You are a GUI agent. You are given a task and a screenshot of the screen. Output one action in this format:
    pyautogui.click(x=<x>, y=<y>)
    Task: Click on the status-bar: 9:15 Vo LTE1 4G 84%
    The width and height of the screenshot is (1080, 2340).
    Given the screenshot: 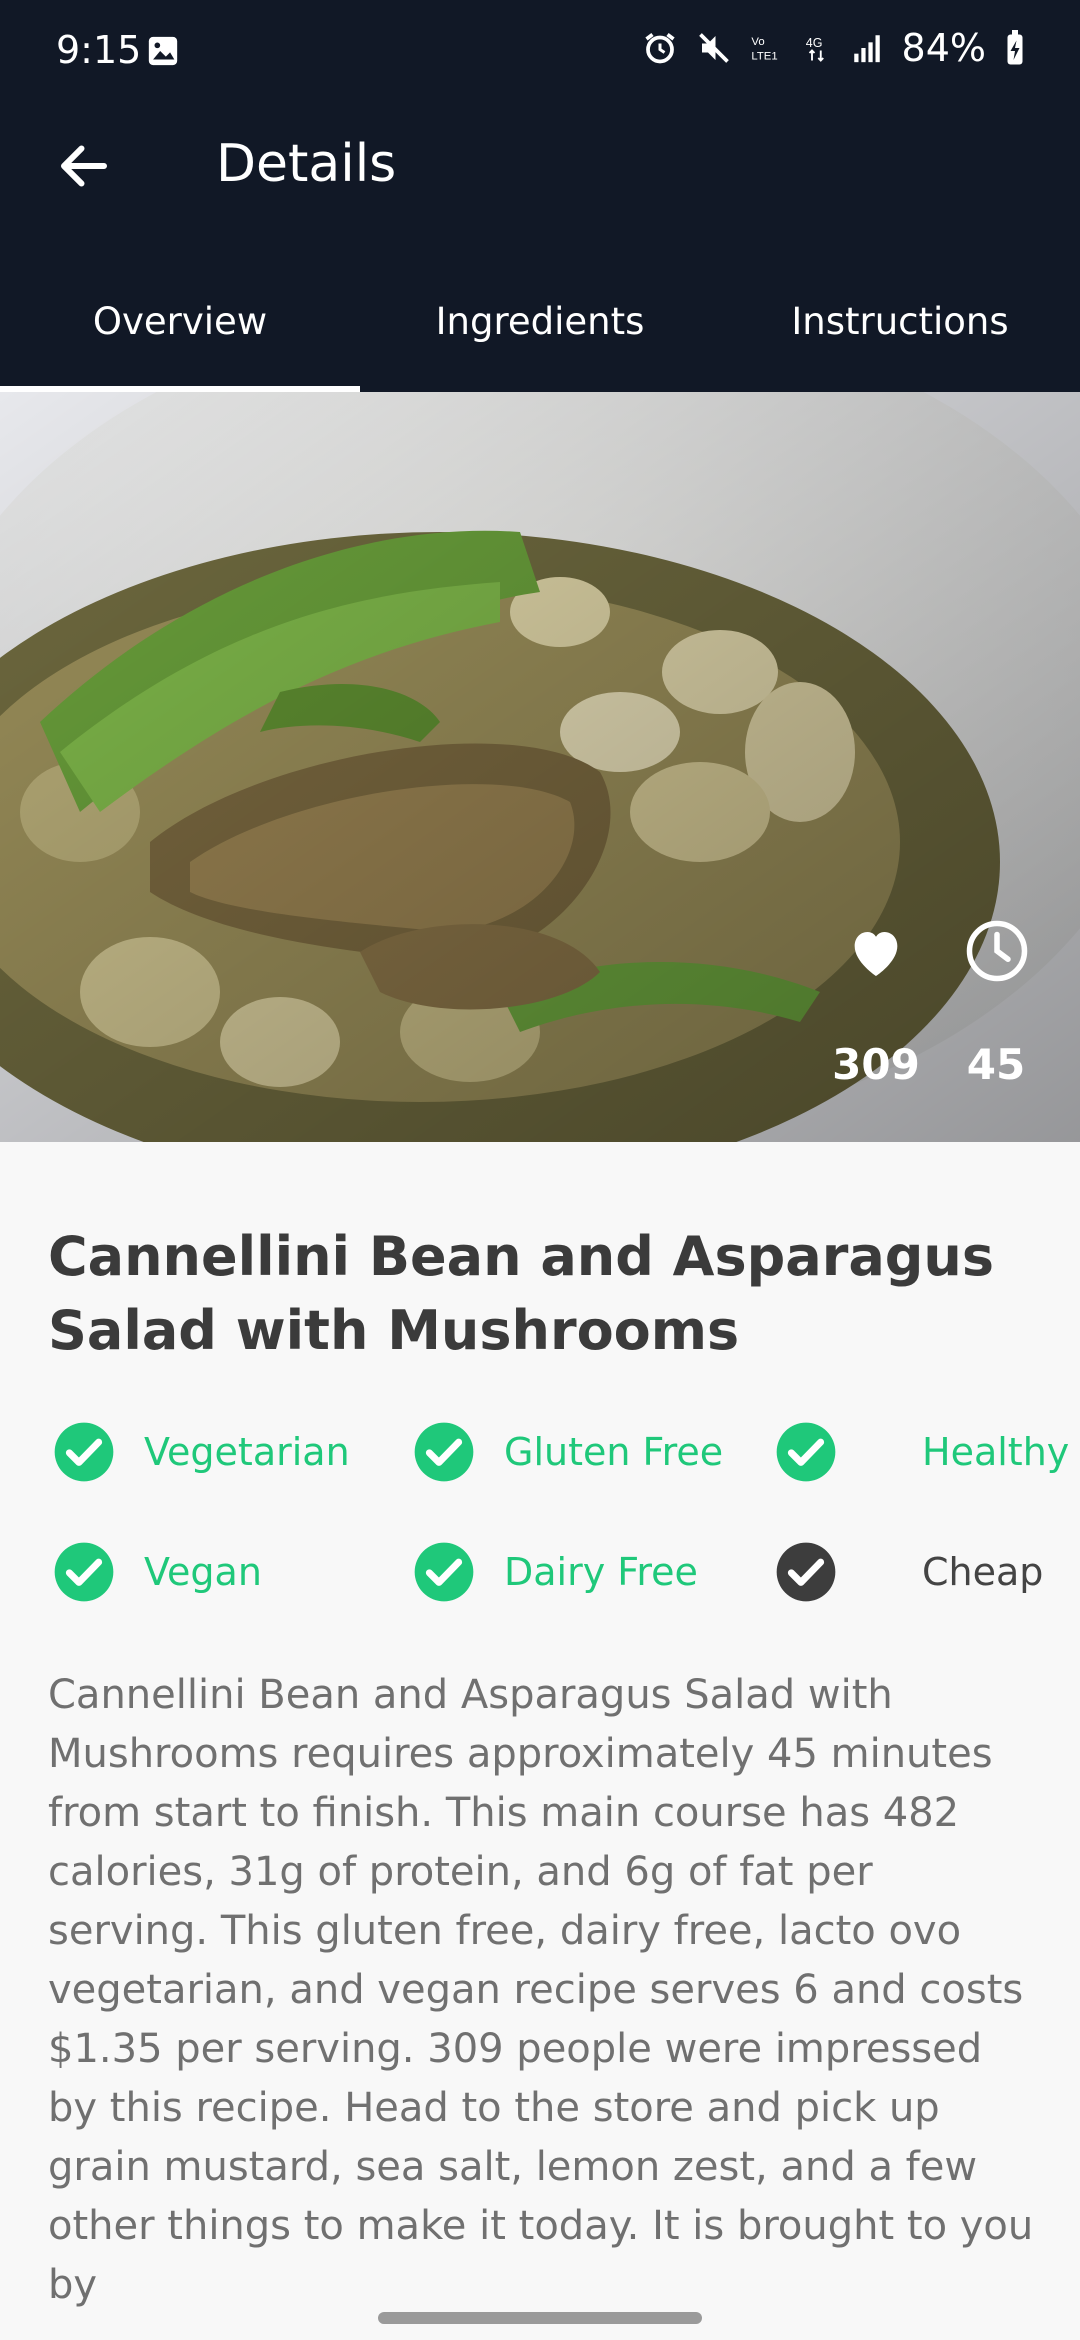 What is the action you would take?
    pyautogui.click(x=540, y=55)
    